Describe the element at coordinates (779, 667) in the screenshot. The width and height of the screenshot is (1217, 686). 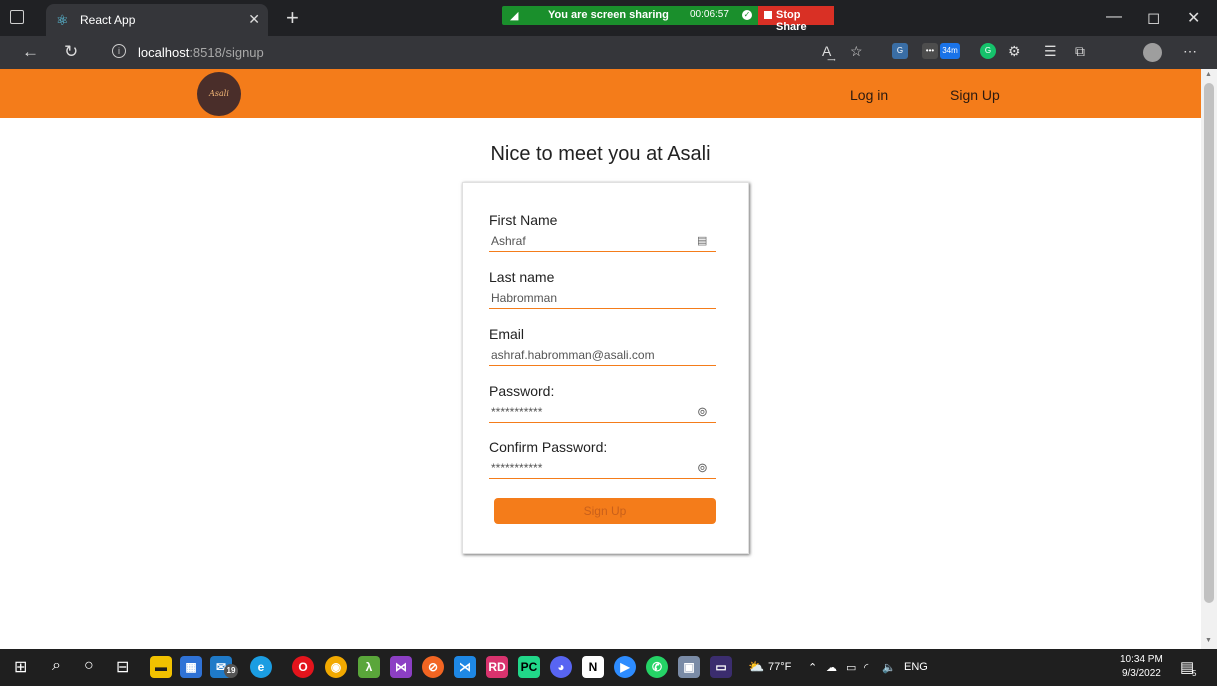
I see `weather-temp: 77°F` at that location.